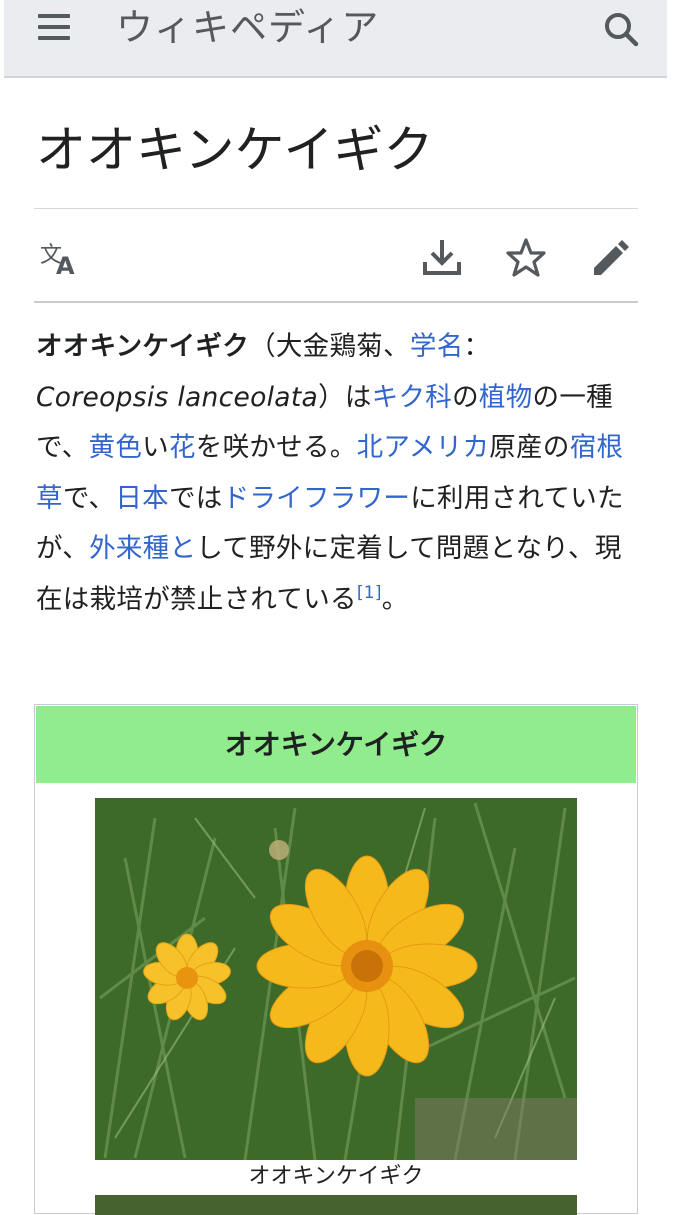 Image resolution: width=675 pixels, height=1215 pixels. Describe the element at coordinates (195, 498) in the screenshot. I see `text-span: では` at that location.